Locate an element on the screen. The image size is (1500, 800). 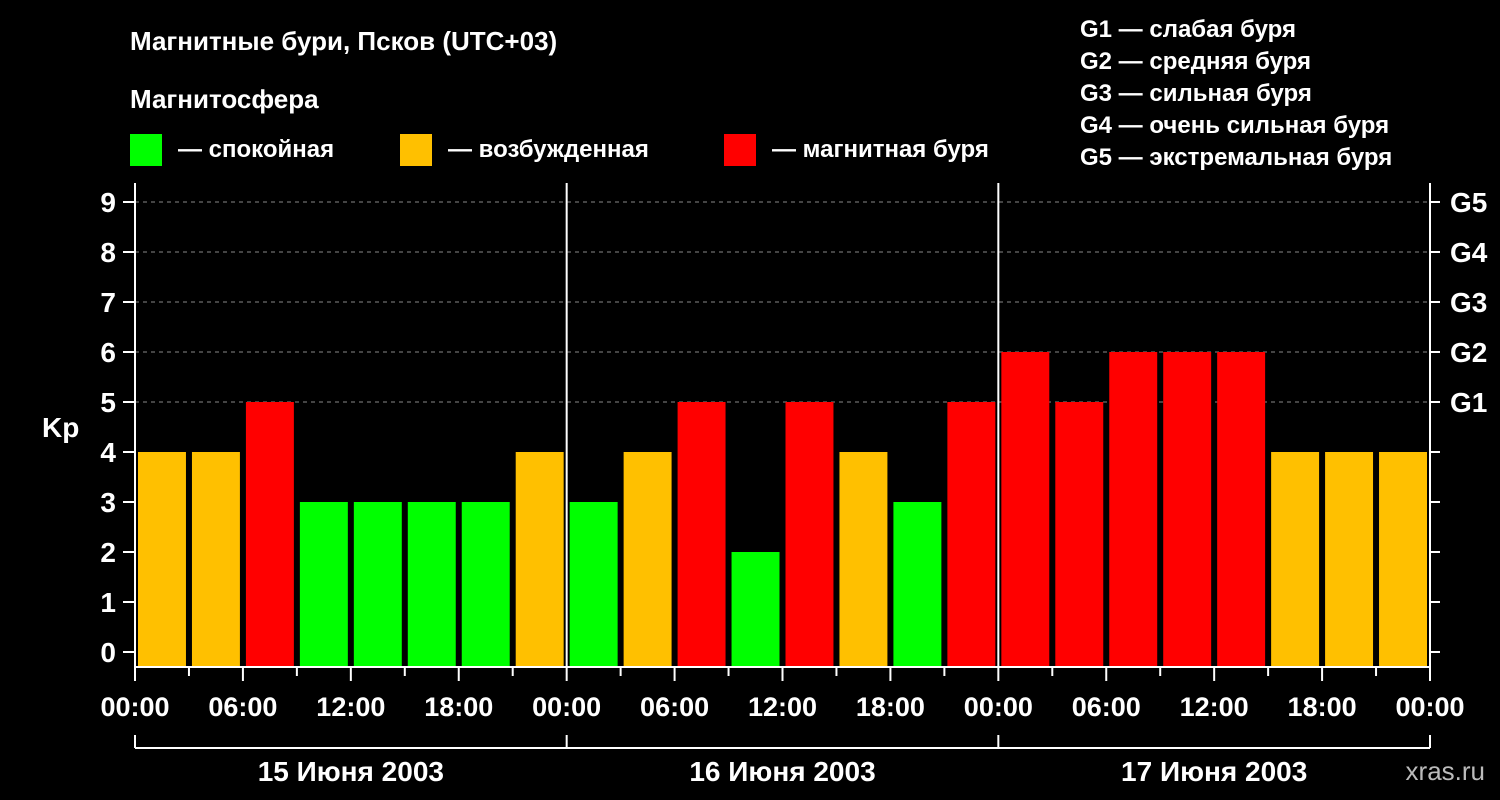
legend-label-quiet: — спокойная is located at coordinates (256, 149).